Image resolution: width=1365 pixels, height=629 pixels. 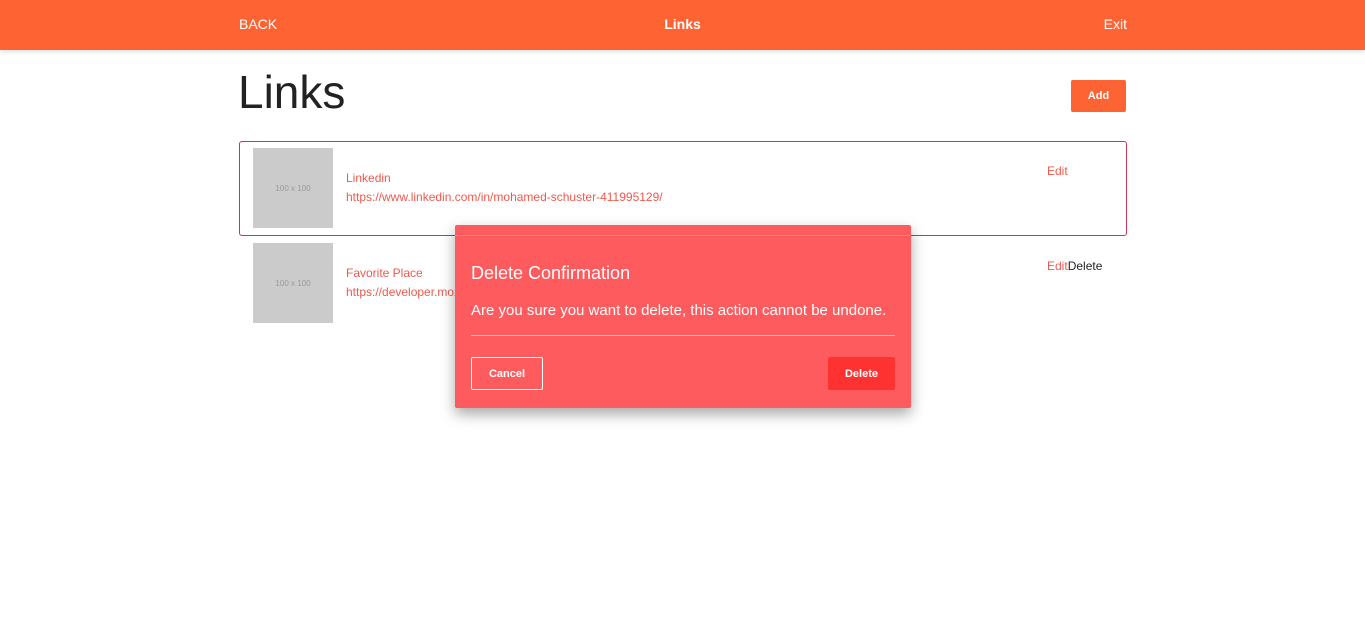 I want to click on dialog-title: Delete Confirmation, so click(x=551, y=273).